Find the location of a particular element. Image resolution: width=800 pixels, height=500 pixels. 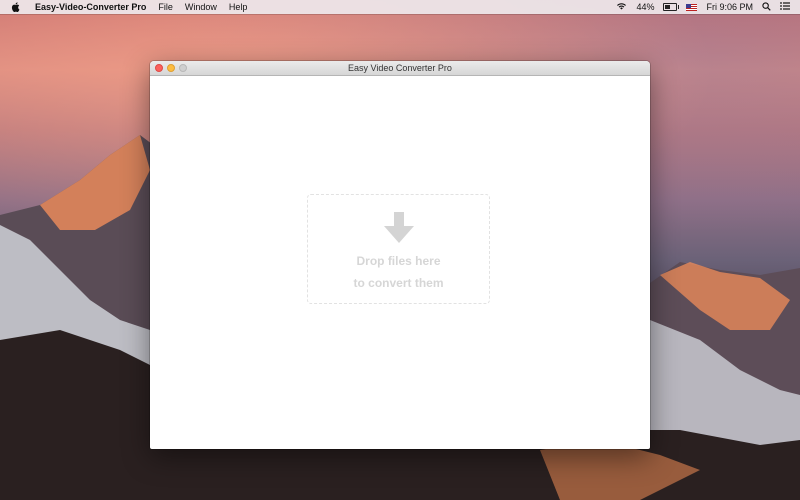

window-title: Easy Video Converter Pro is located at coordinates (400, 68).